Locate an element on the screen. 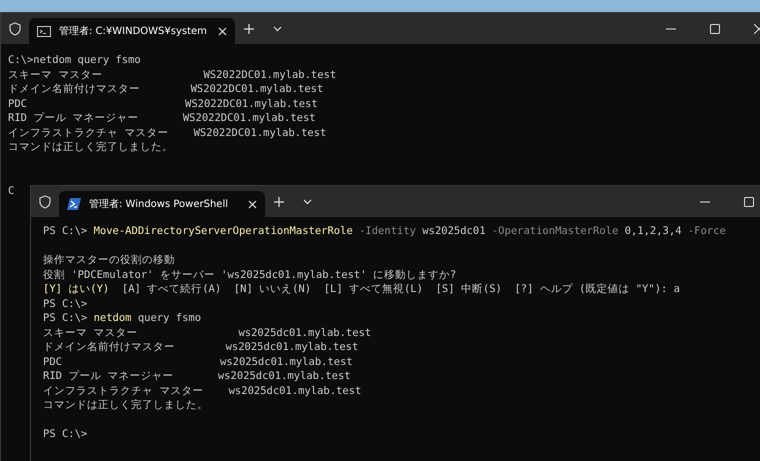  terminal-text: [Y] はい(Y) is located at coordinates (76, 289).